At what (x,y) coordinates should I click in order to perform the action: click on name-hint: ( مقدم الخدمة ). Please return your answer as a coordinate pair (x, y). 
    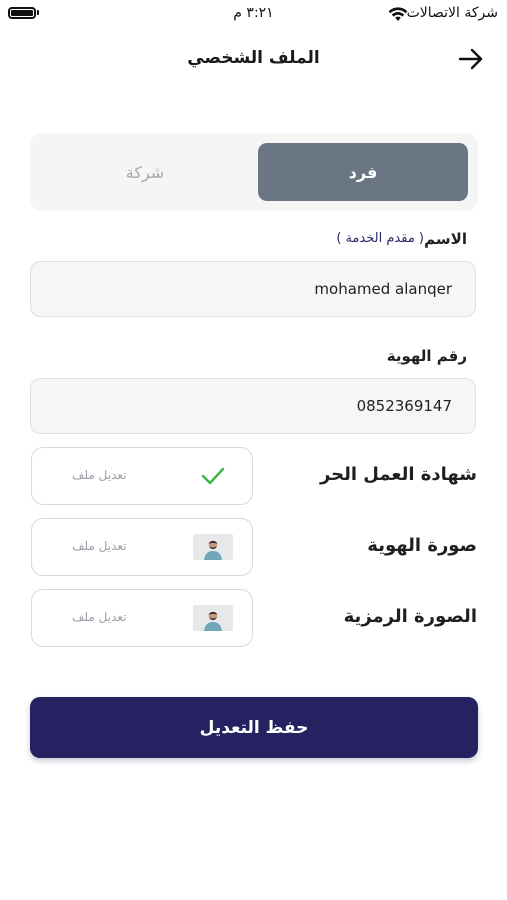
    Looking at the image, I should click on (380, 238).